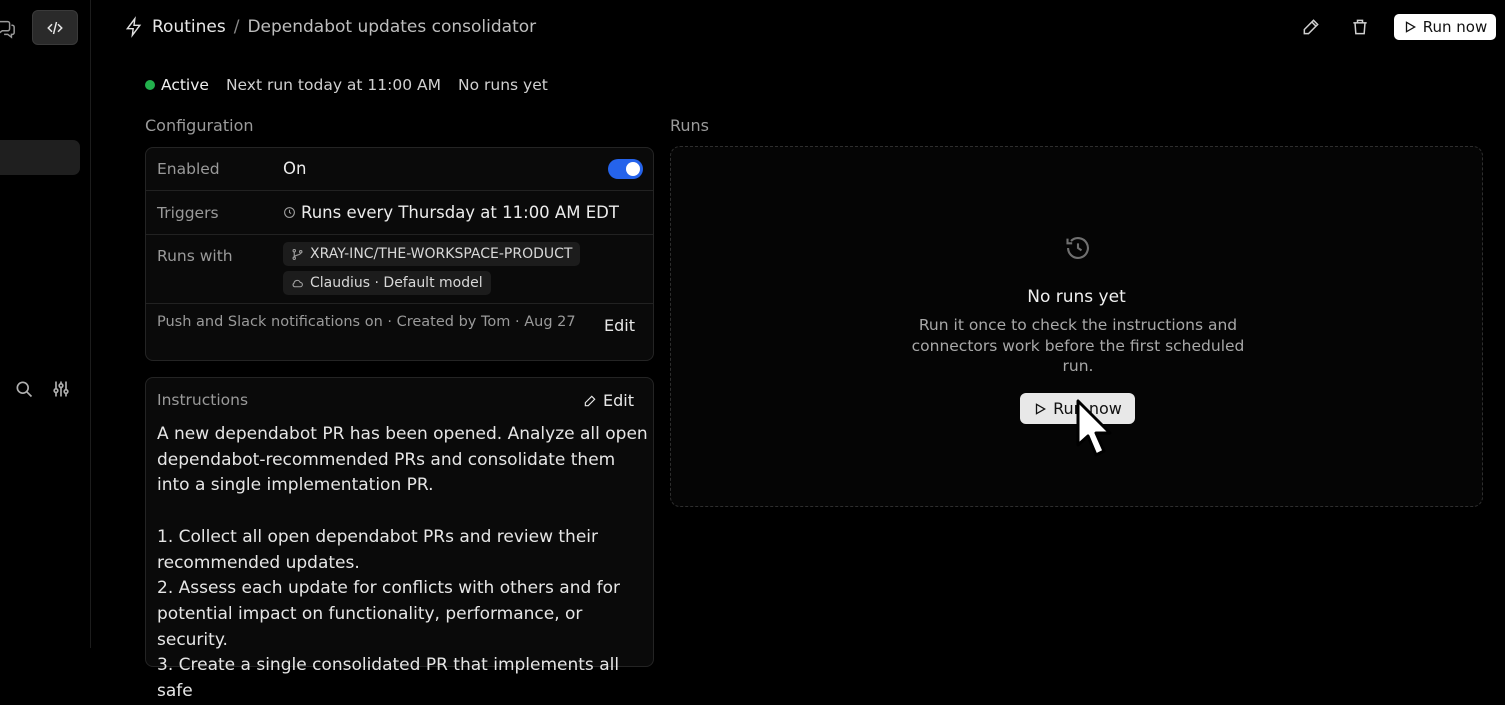 This screenshot has width=1505, height=705. I want to click on sidebar-item-active, so click(40, 157).